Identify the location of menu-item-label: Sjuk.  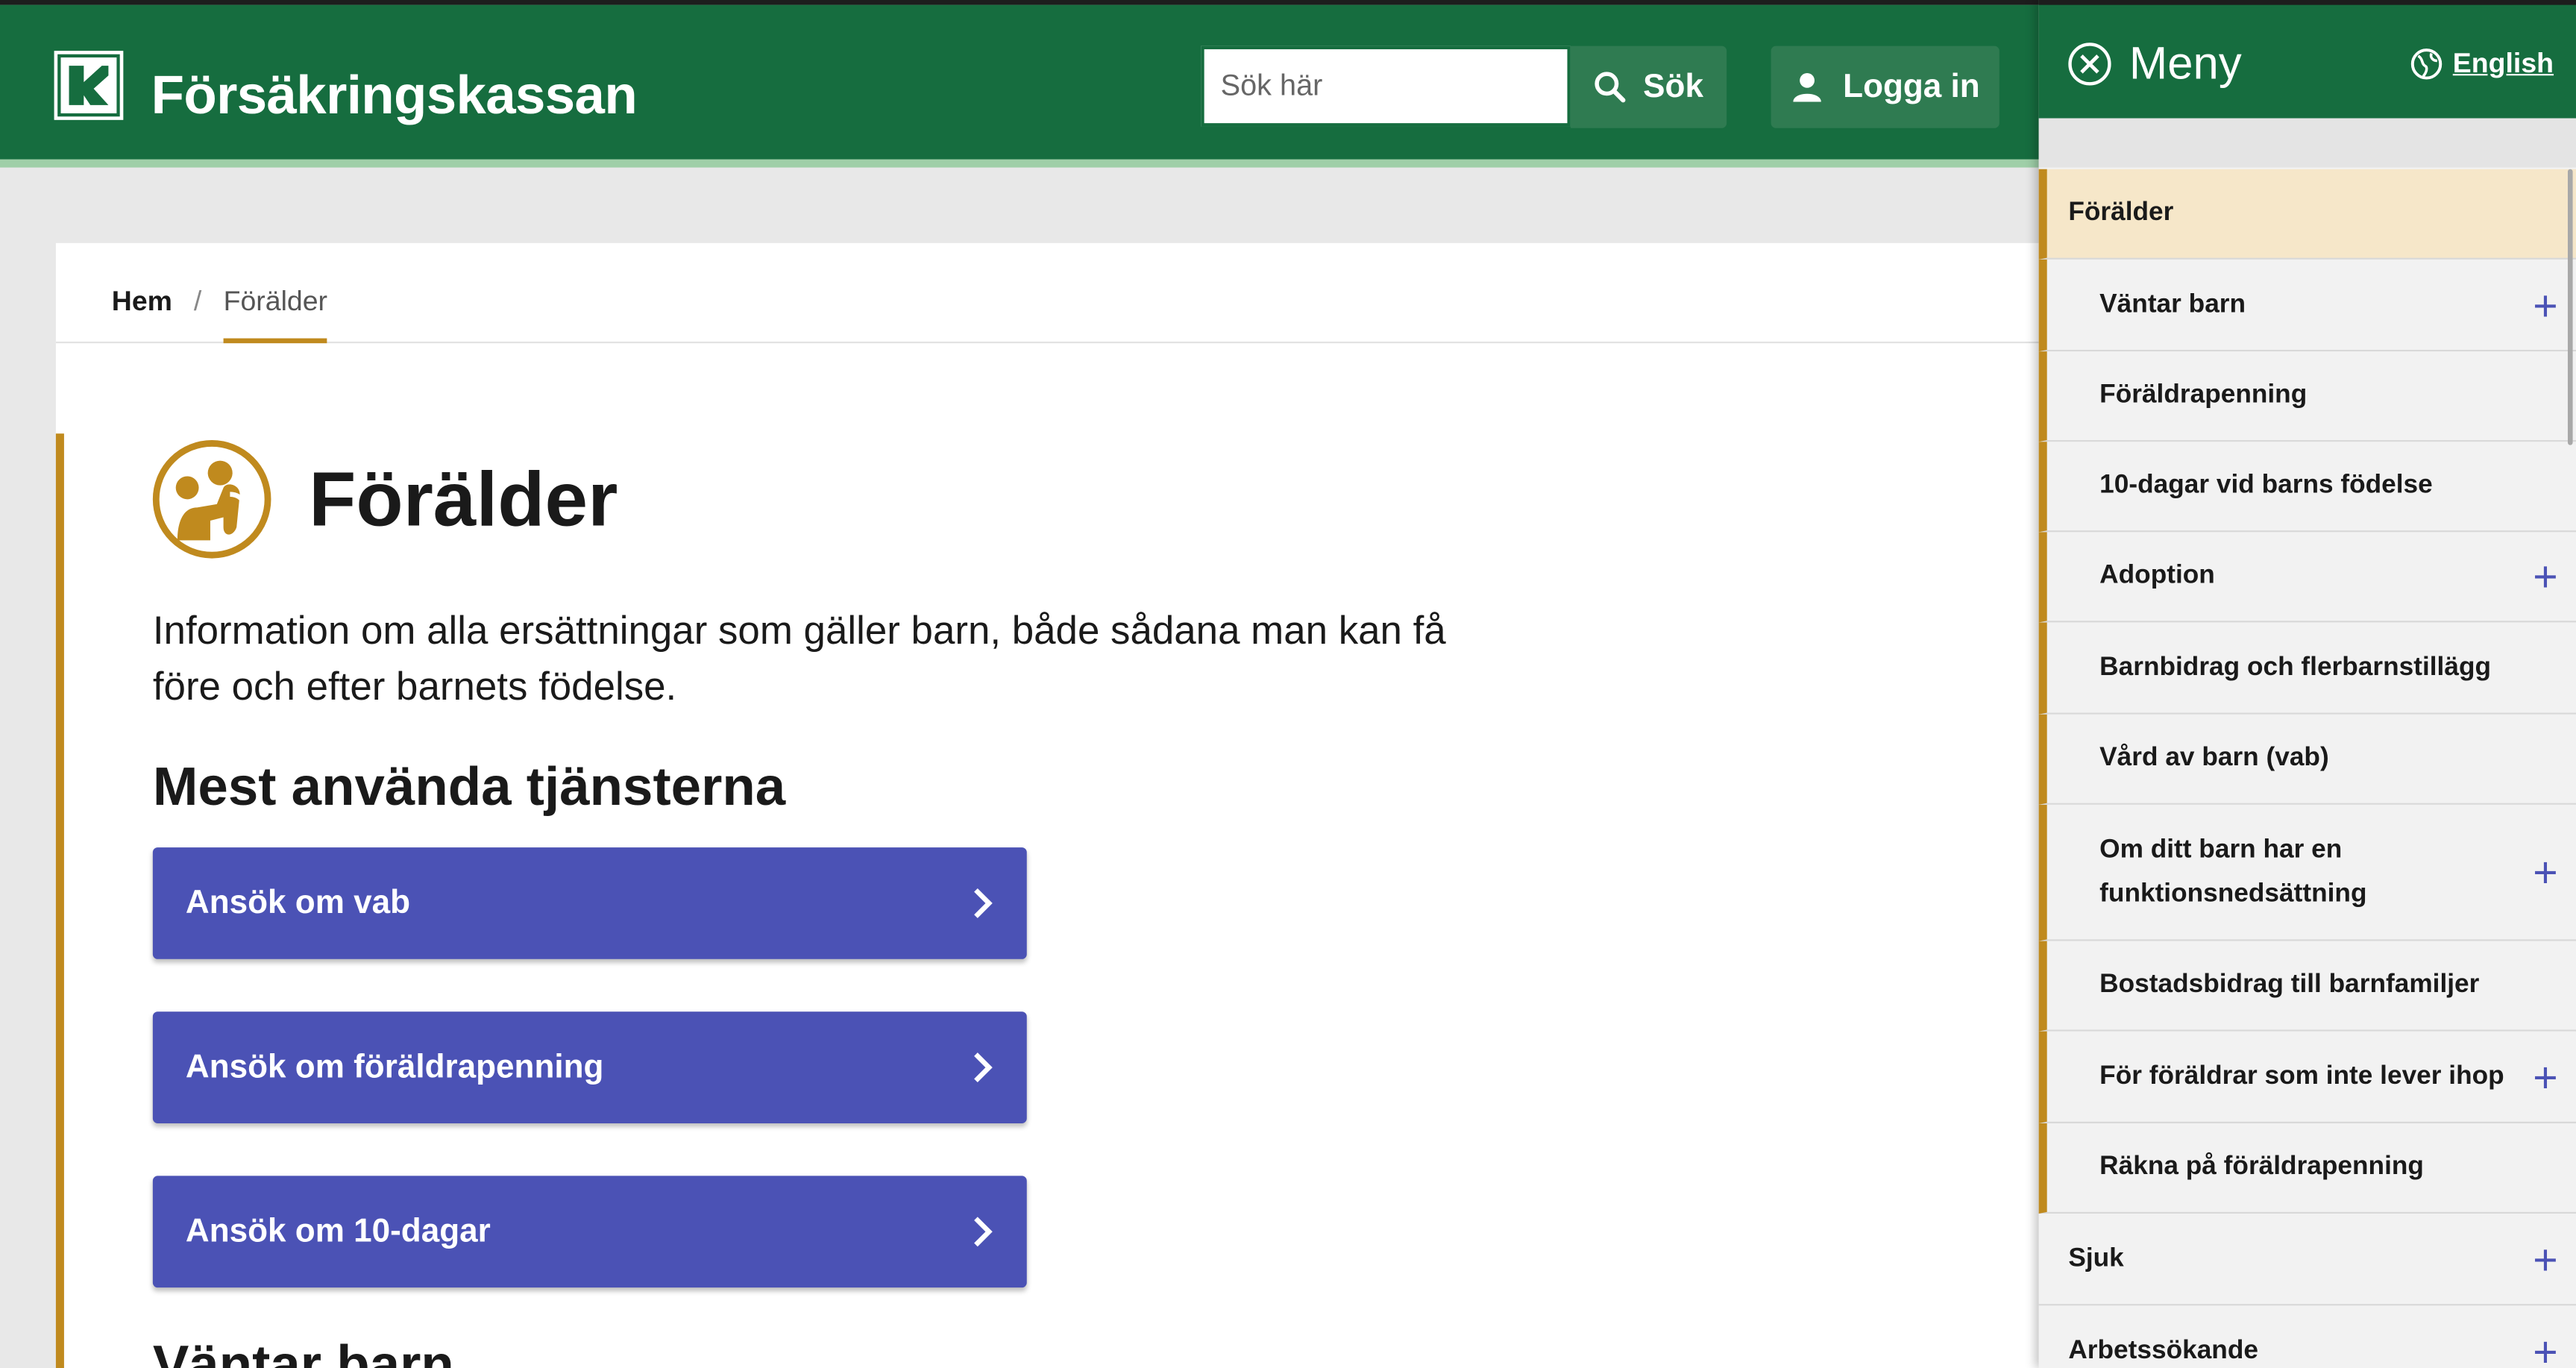
(2096, 1258).